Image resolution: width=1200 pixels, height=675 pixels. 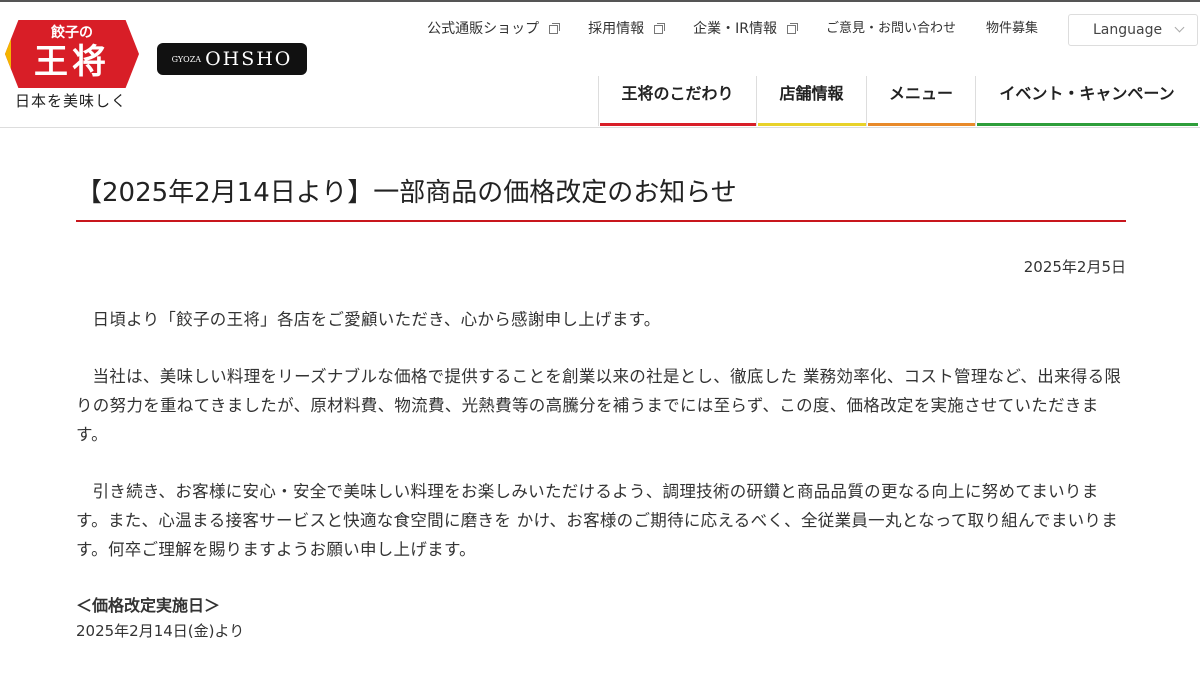 I want to click on global-nav: 王将のこだわり 店舗情報 メニュー イベント・キャンペーン, so click(x=898, y=101).